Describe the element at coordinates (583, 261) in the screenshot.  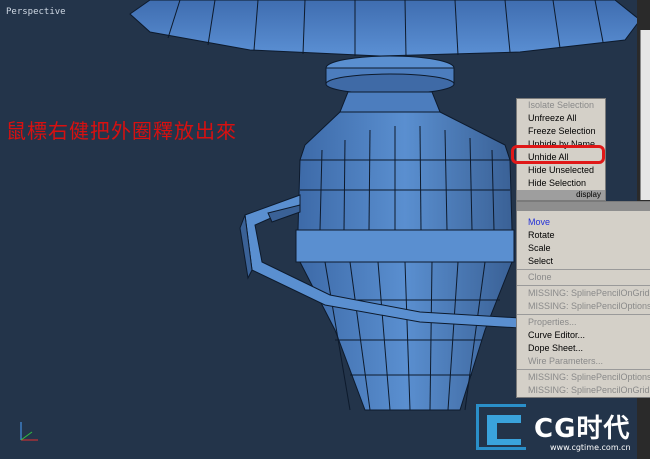
I see `menu-item-select: Select` at that location.